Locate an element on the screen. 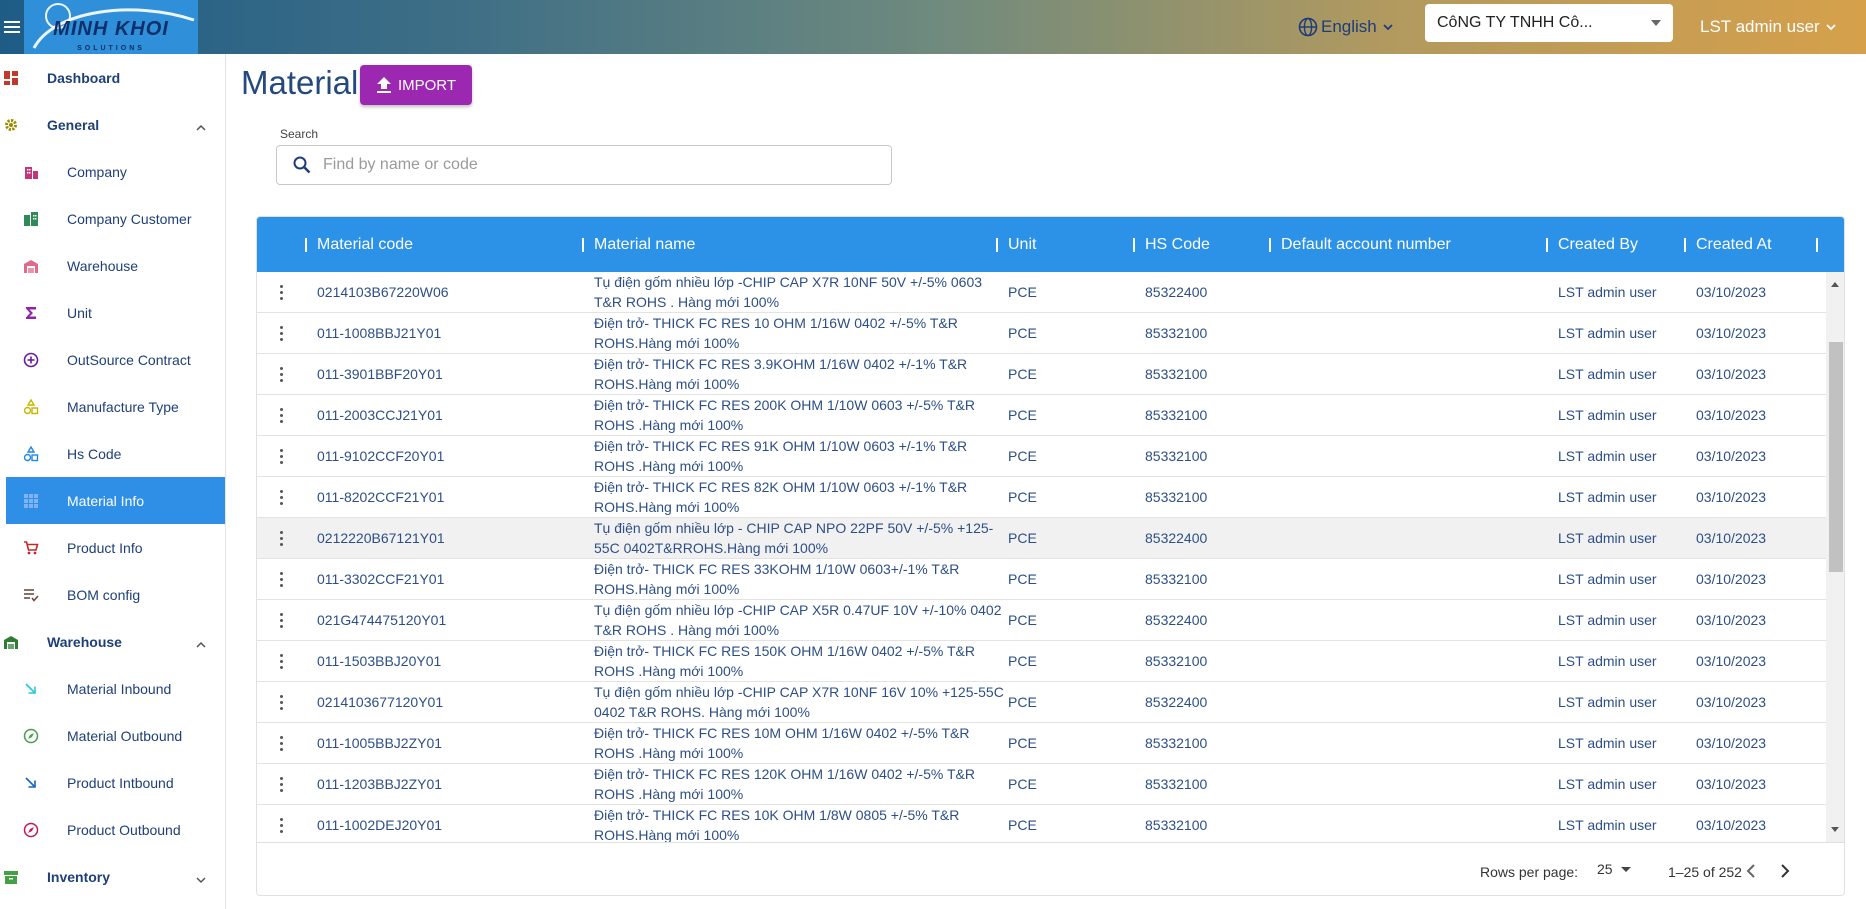 Image resolution: width=1866 pixels, height=909 pixels. sidebar-item-unit: Unit is located at coordinates (112, 312).